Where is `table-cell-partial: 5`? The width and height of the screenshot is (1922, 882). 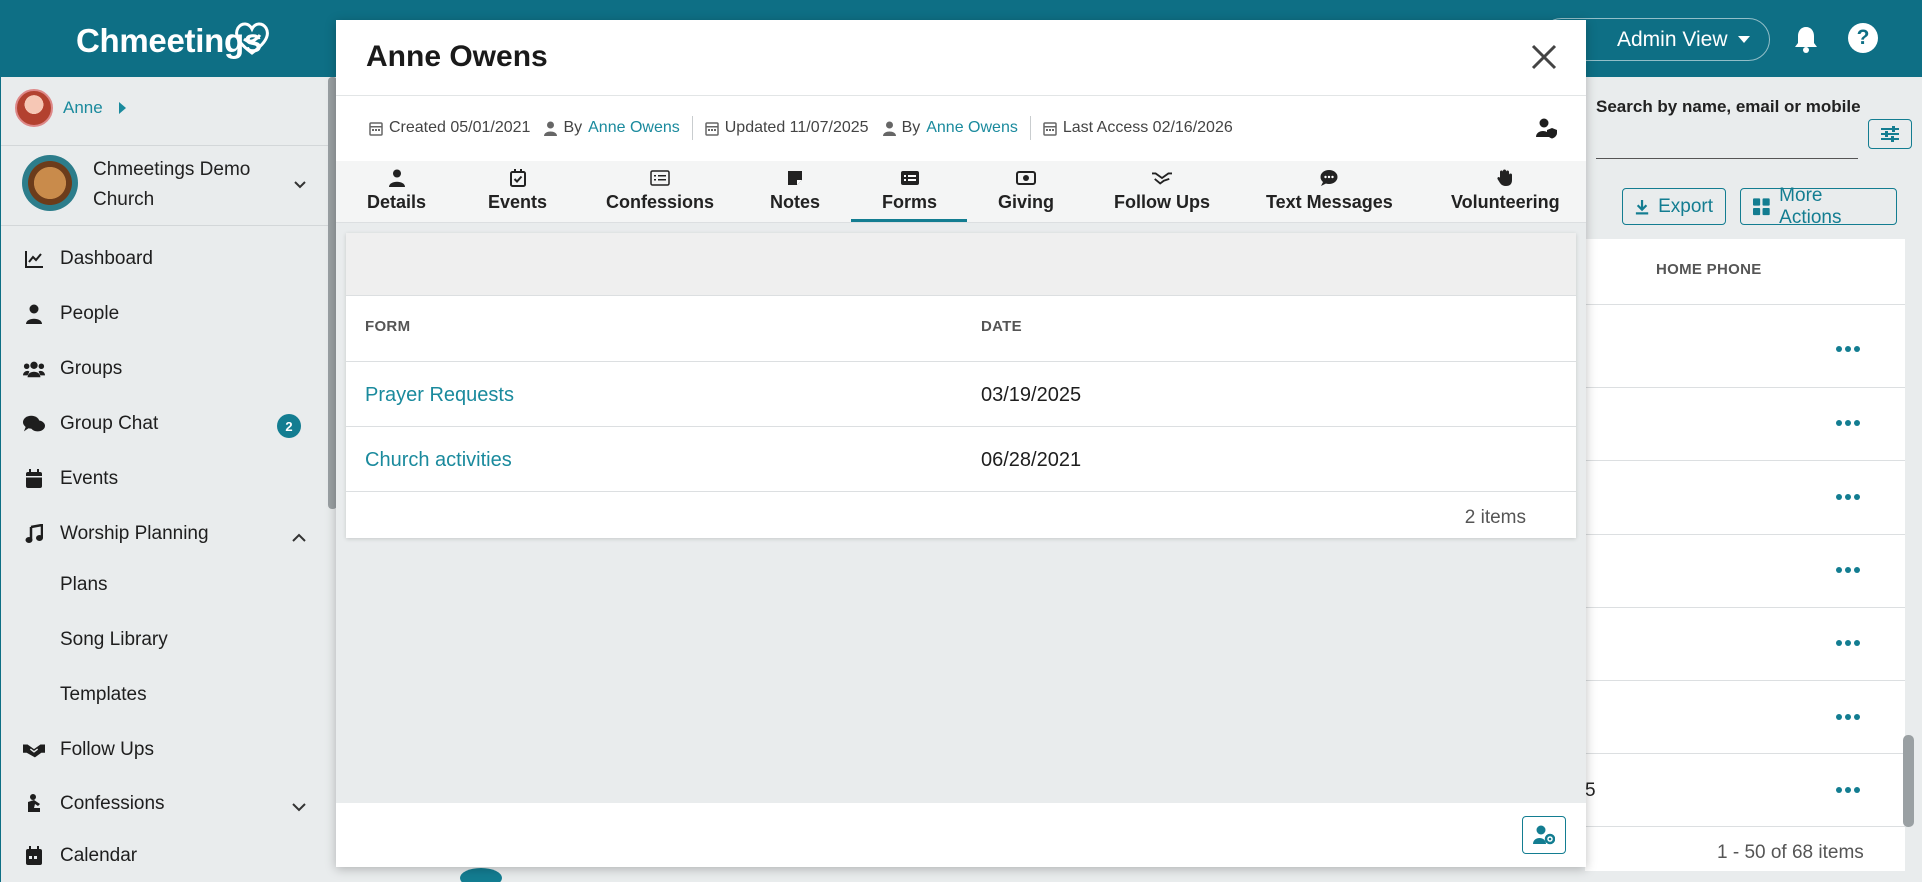
table-cell-partial: 5 is located at coordinates (1590, 790).